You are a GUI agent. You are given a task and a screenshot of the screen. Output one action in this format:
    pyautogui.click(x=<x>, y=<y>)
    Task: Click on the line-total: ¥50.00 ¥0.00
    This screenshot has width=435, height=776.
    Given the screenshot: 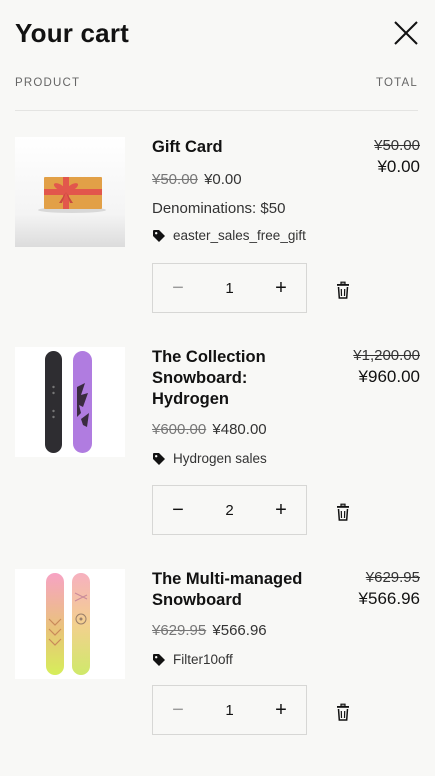 What is the action you would take?
    pyautogui.click(x=397, y=158)
    